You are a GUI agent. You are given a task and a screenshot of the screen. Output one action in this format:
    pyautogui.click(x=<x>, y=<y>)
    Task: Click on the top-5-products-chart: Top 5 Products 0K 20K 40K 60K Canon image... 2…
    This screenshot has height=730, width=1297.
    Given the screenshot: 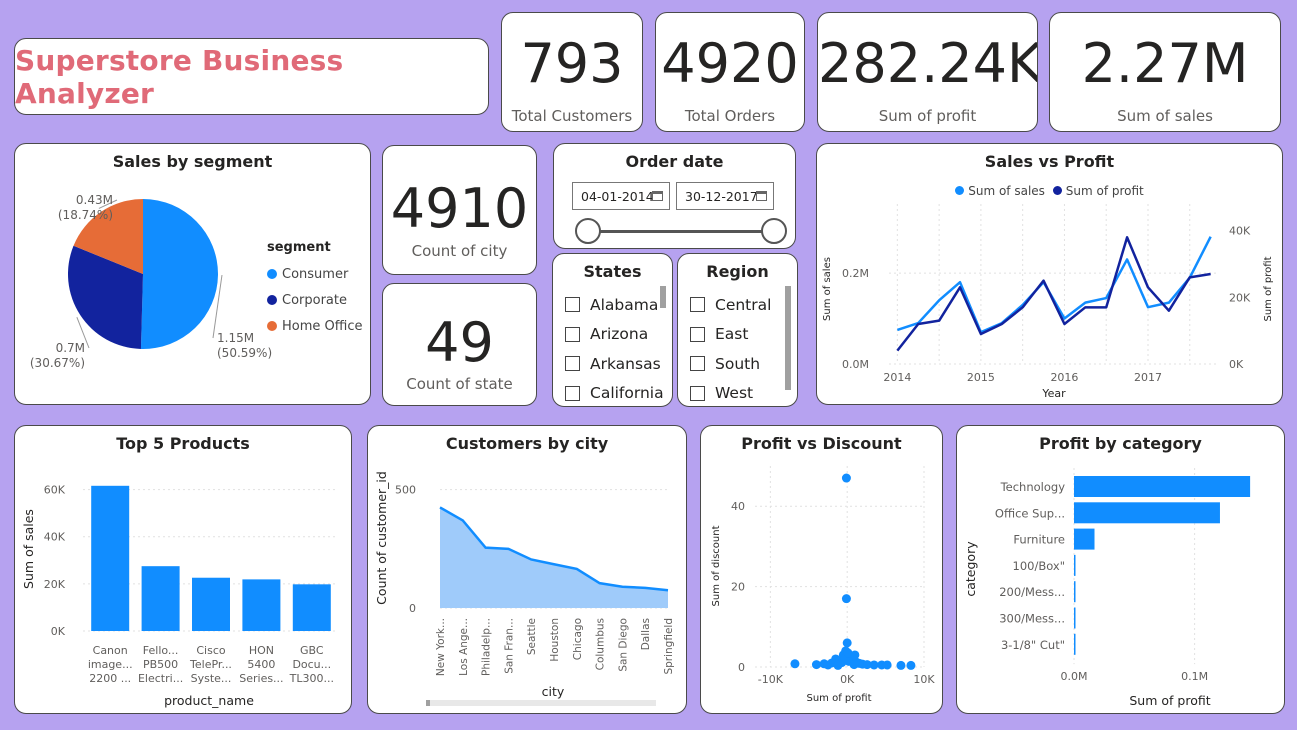 What is the action you would take?
    pyautogui.click(x=183, y=569)
    